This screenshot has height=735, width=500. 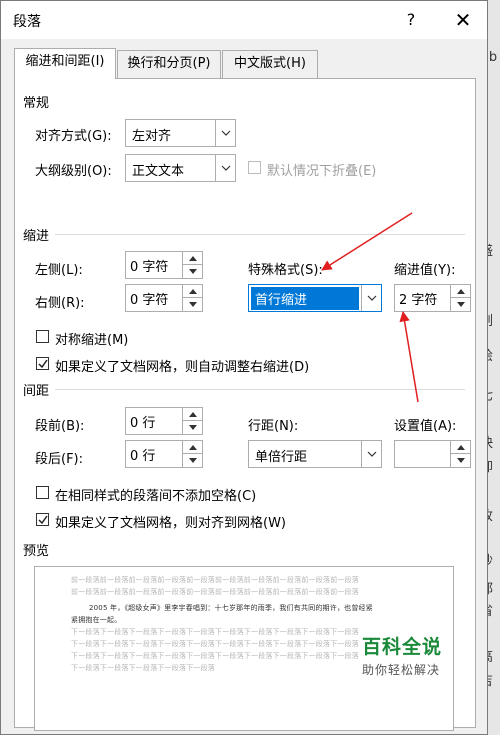 What do you see at coordinates (36, 103) in the screenshot?
I see `general-heading: 常规` at bounding box center [36, 103].